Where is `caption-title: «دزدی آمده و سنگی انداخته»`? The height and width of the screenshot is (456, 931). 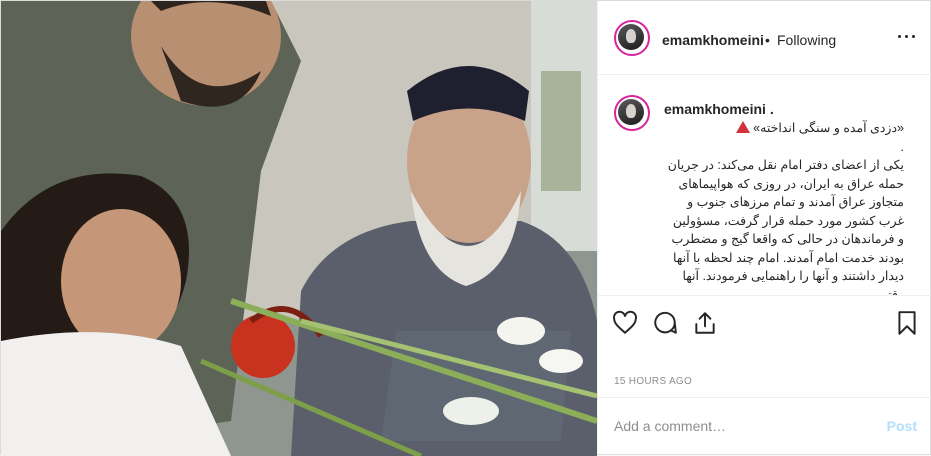 caption-title: «دزدی آمده و سنگی انداخته» is located at coordinates (828, 128).